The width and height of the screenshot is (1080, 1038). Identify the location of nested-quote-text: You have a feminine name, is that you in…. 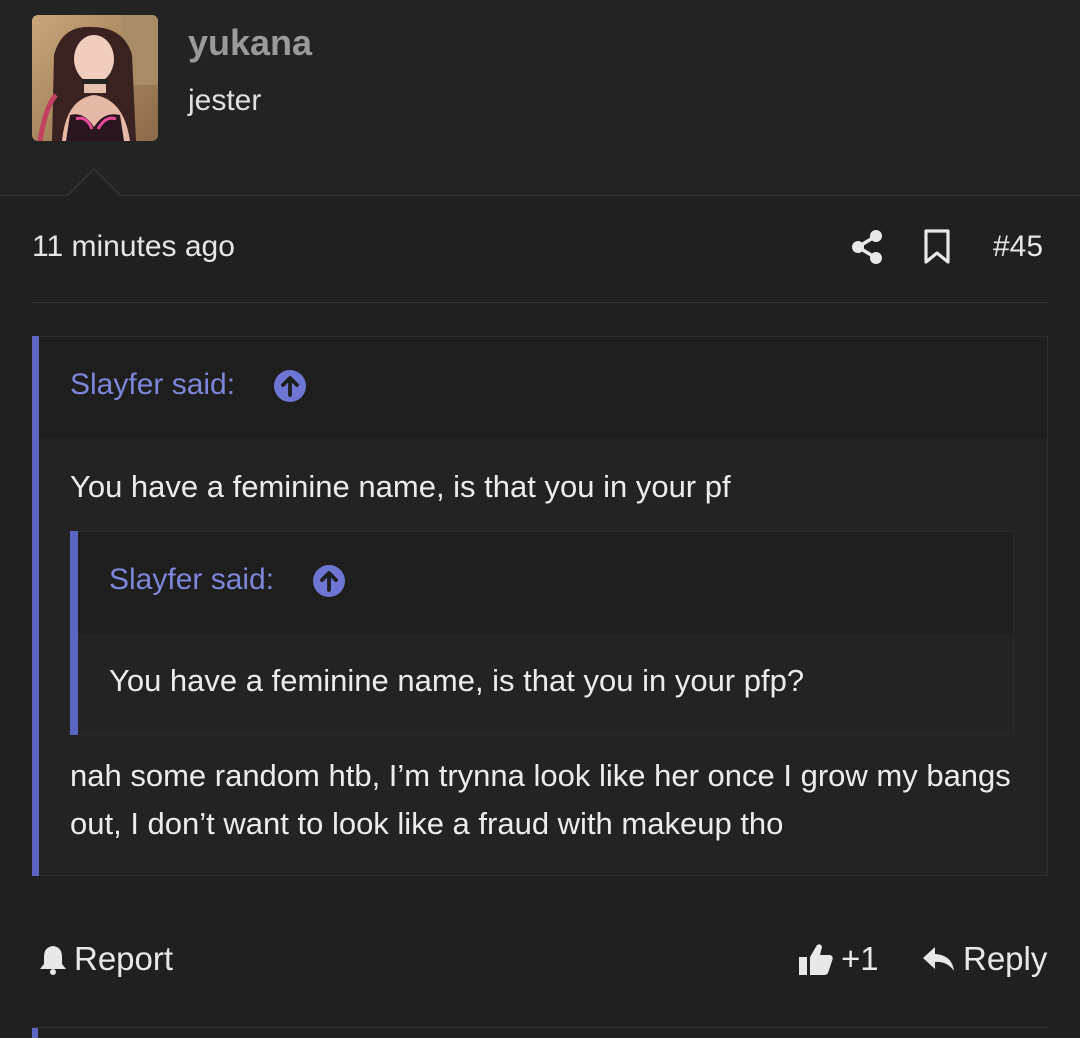
(457, 680).